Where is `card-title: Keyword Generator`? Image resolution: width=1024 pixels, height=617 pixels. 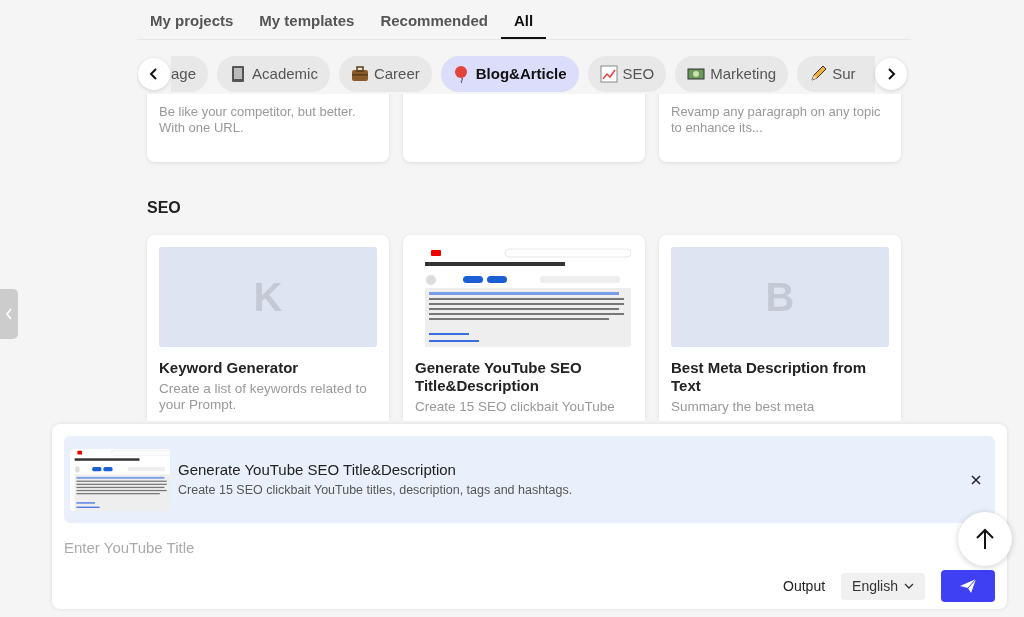 card-title: Keyword Generator is located at coordinates (229, 368).